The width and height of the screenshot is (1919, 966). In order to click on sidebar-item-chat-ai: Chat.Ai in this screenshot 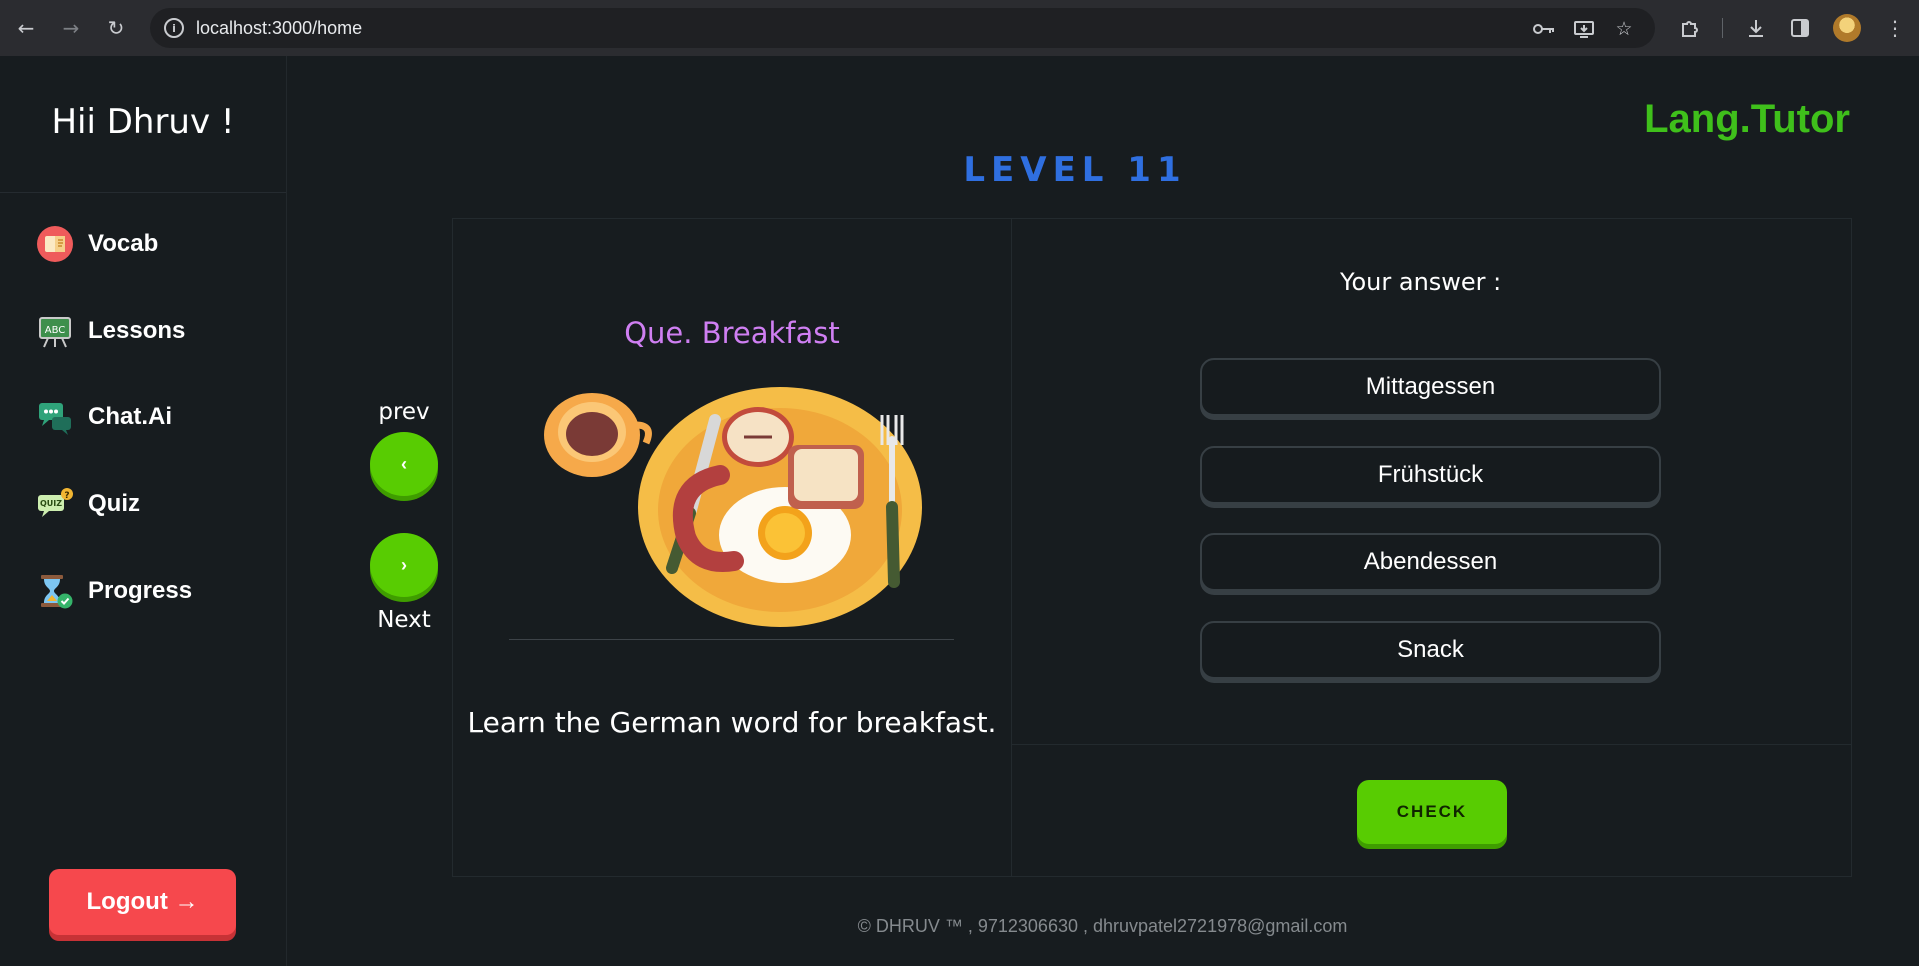, I will do `click(104, 417)`.